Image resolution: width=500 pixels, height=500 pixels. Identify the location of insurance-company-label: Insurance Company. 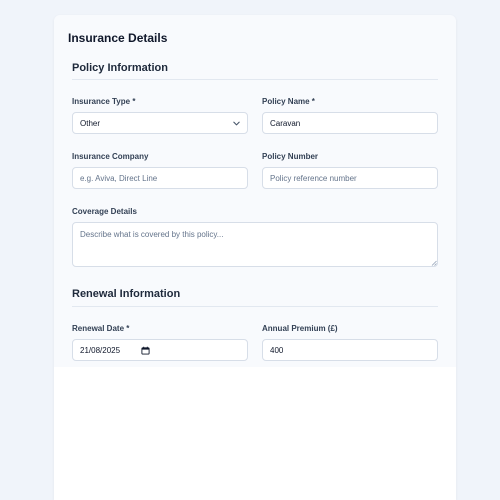
(110, 156).